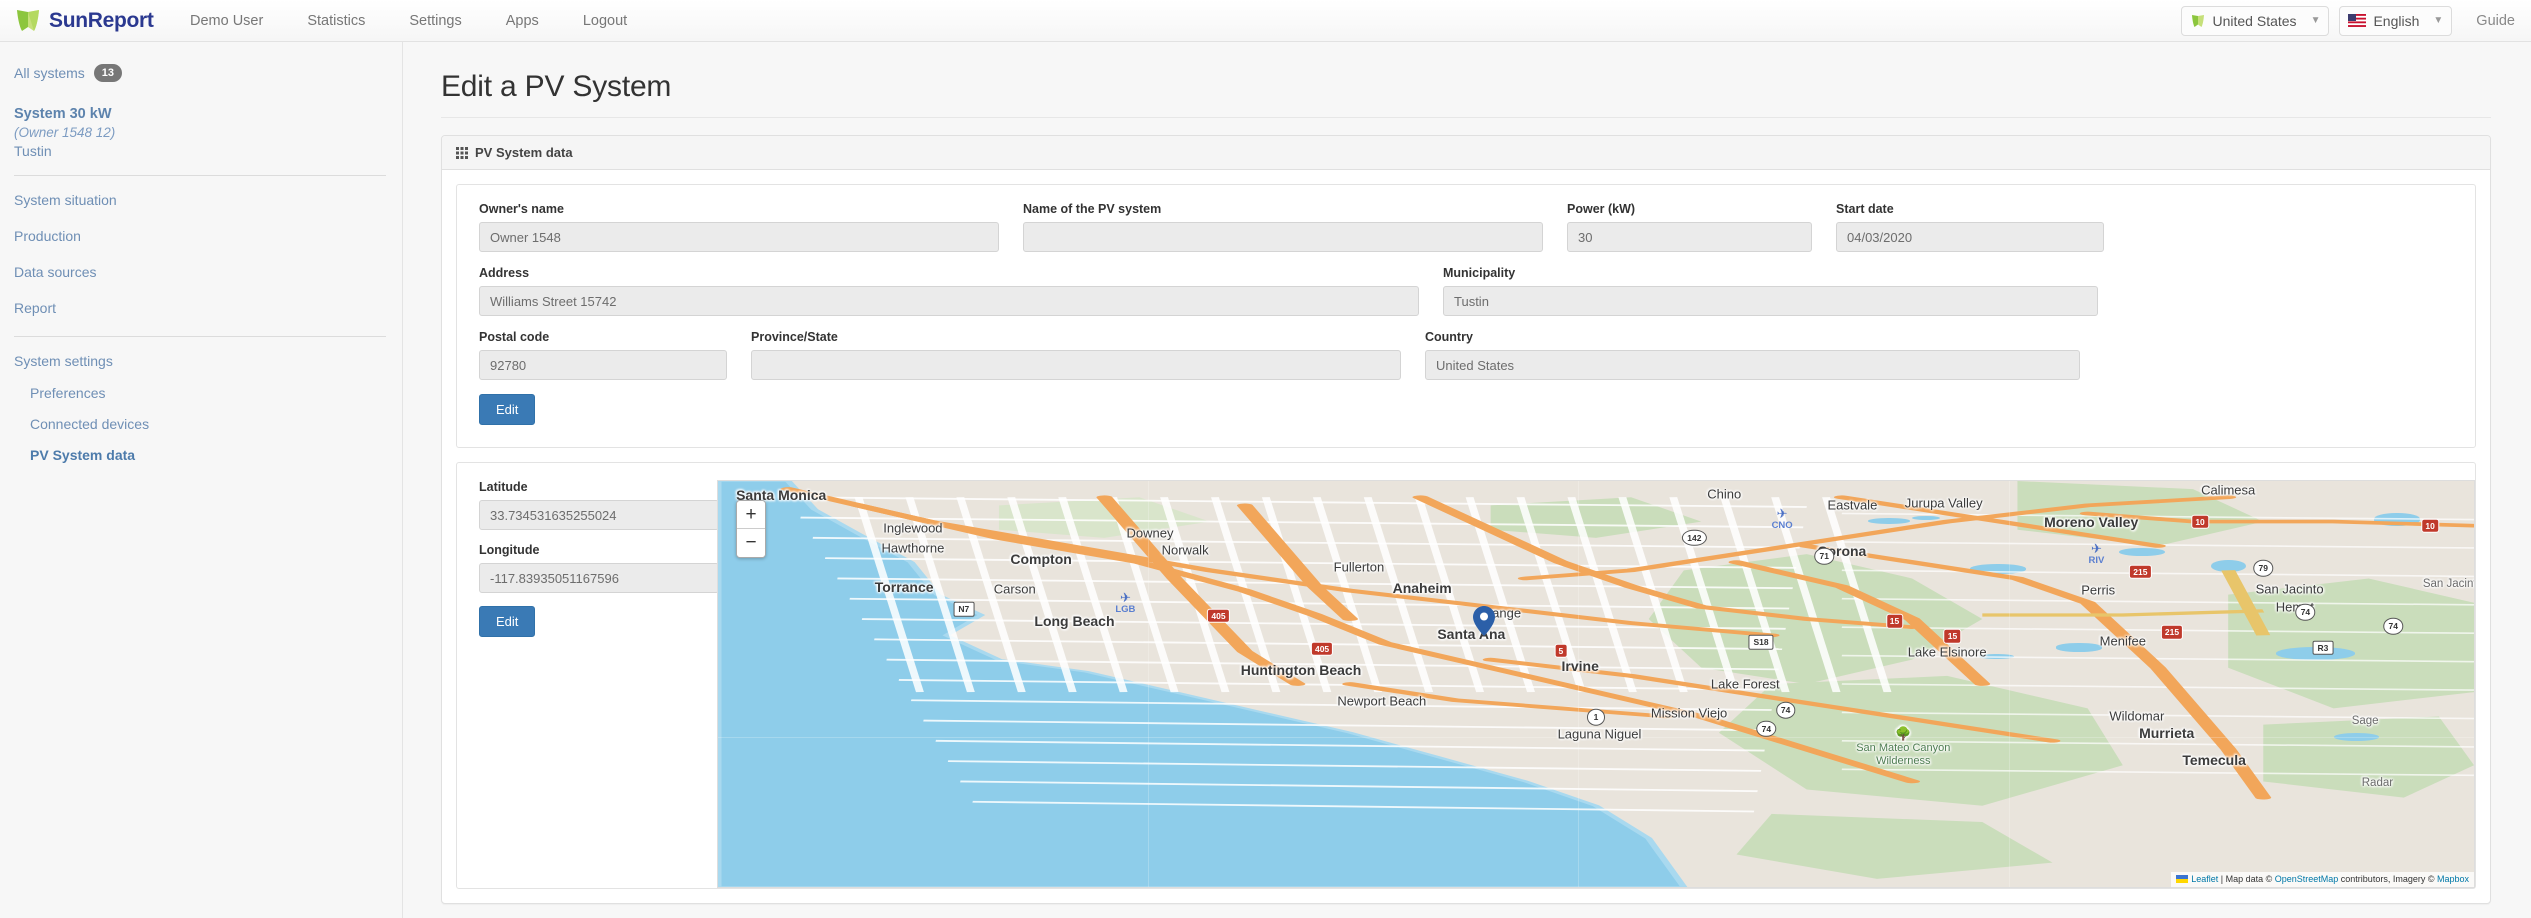 Image resolution: width=2531 pixels, height=918 pixels. What do you see at coordinates (751, 543) in the screenshot?
I see `zoom-out-button: −` at bounding box center [751, 543].